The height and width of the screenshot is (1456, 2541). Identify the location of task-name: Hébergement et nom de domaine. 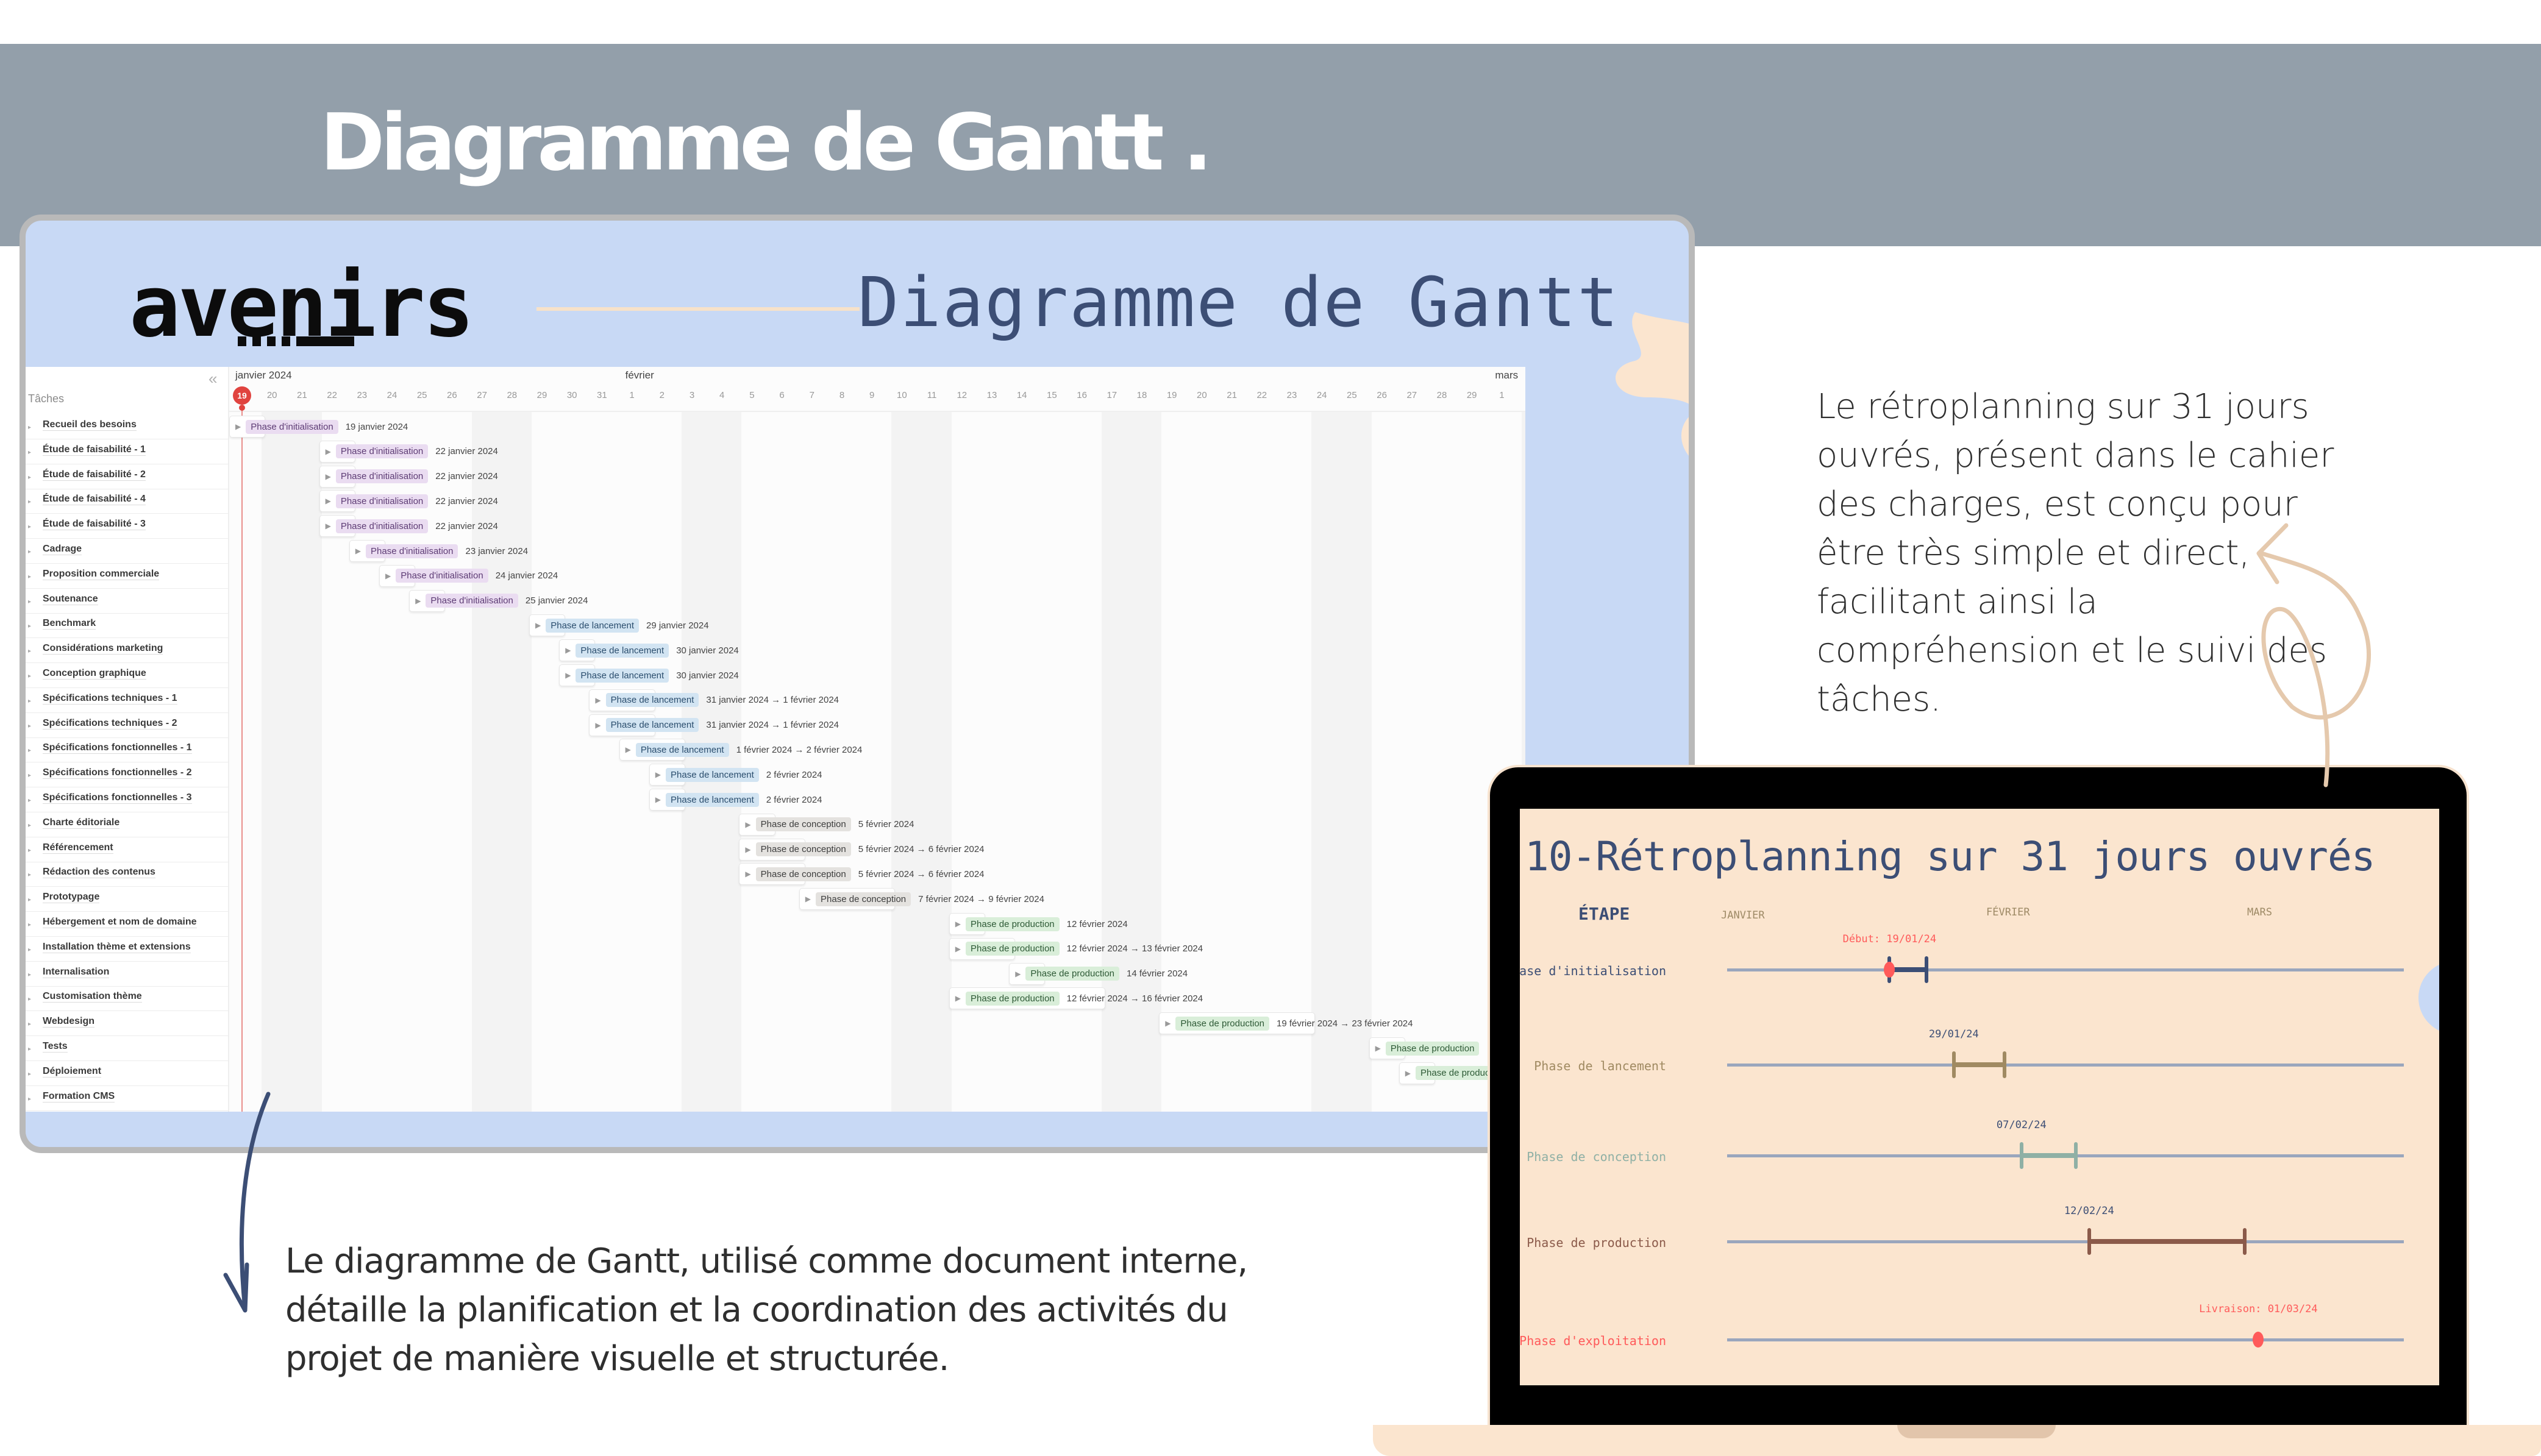
(120, 922).